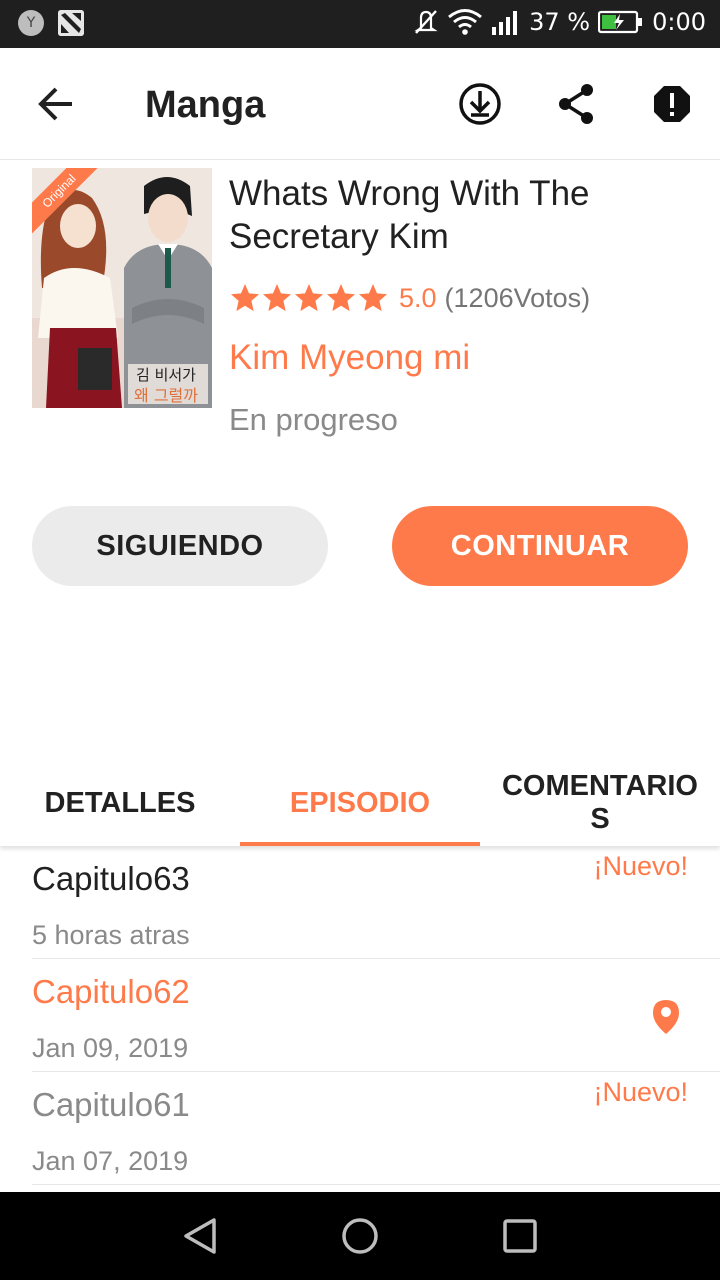  I want to click on report-button, so click(672, 104).